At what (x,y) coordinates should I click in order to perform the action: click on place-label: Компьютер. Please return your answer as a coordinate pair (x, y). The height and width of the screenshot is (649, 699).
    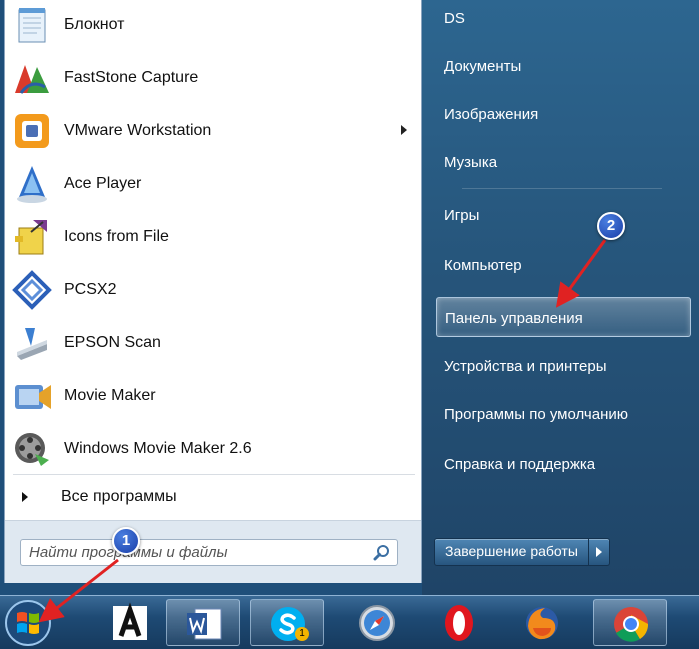
    Looking at the image, I should click on (483, 265).